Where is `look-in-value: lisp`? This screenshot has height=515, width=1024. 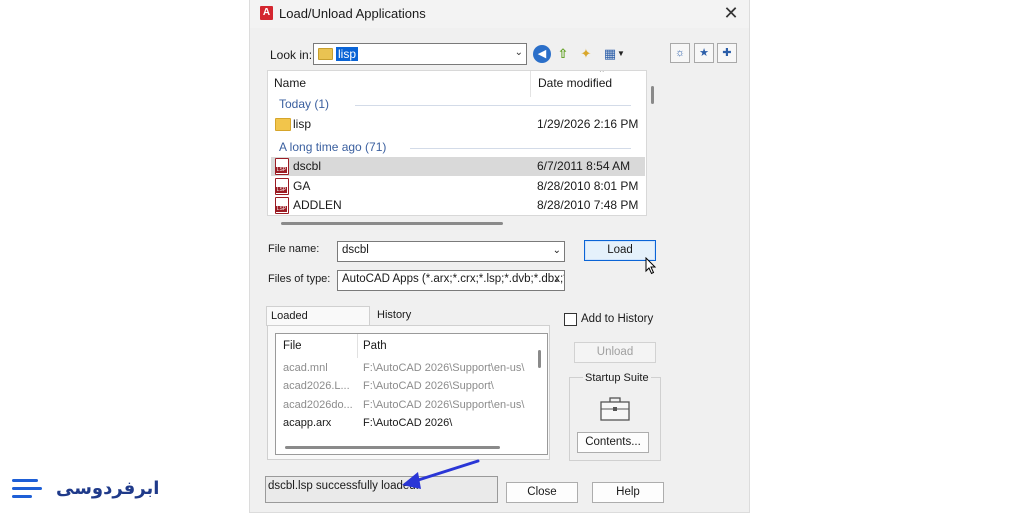
look-in-value: lisp is located at coordinates (347, 54).